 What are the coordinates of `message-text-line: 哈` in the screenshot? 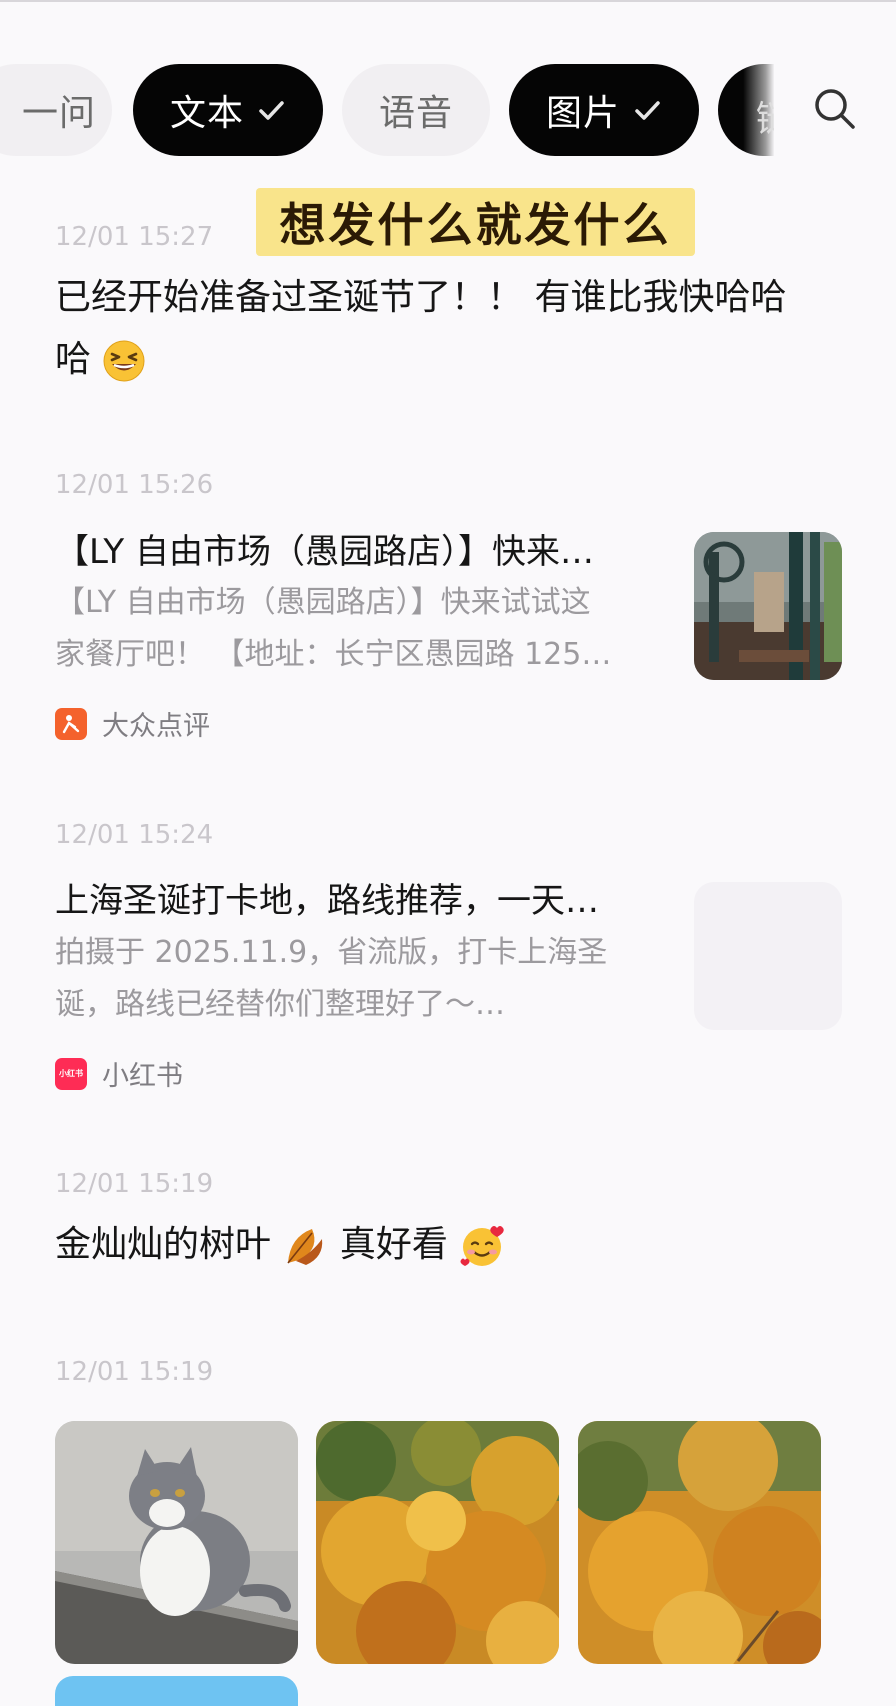 It's located at (73, 359).